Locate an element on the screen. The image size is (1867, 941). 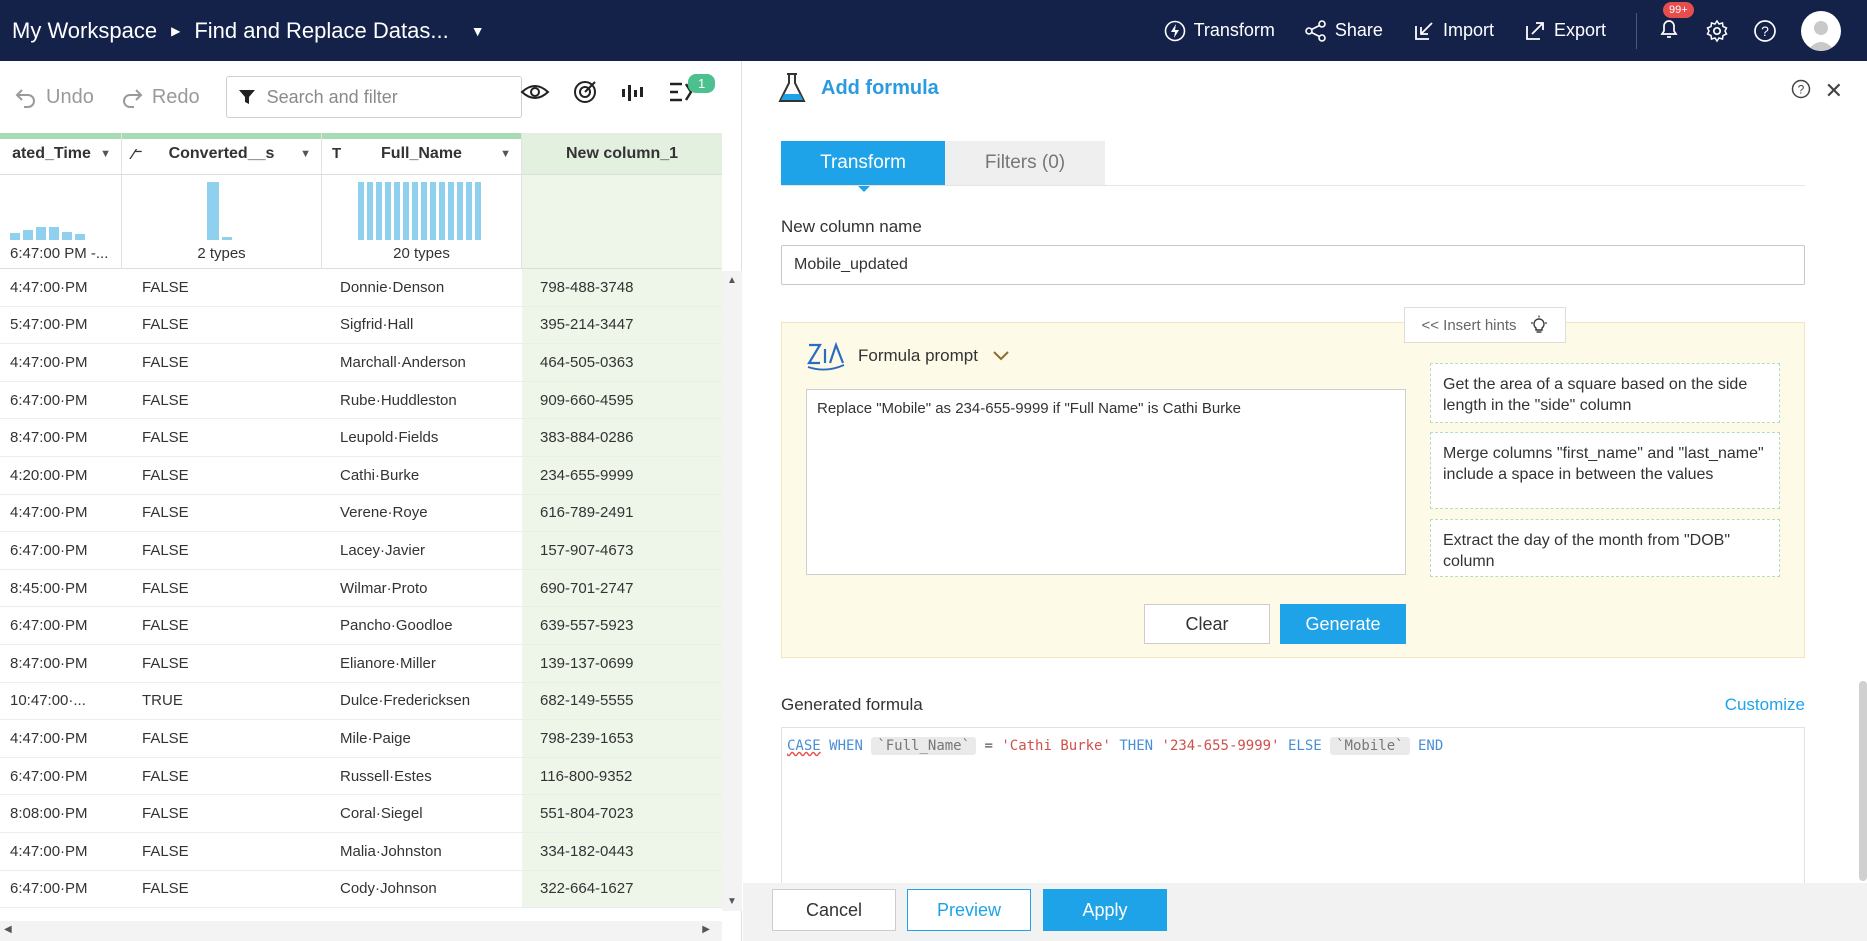
table-cell: Lacey·Javier is located at coordinates (422, 550).